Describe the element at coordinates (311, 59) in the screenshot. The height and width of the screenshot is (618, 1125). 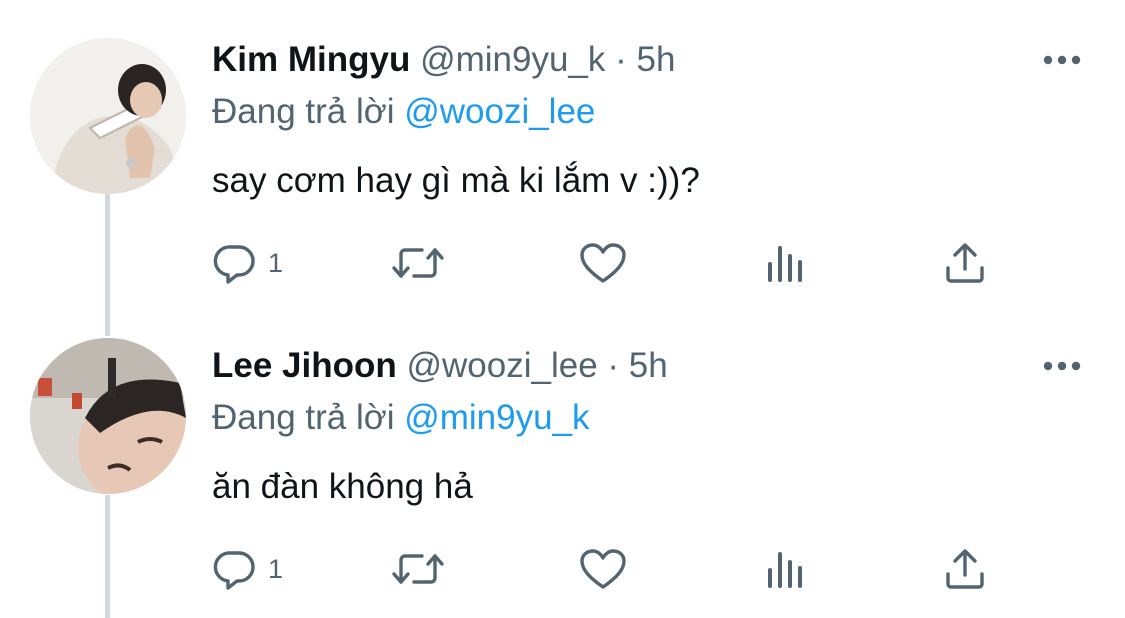
I see `display-name: Kim Mingyu` at that location.